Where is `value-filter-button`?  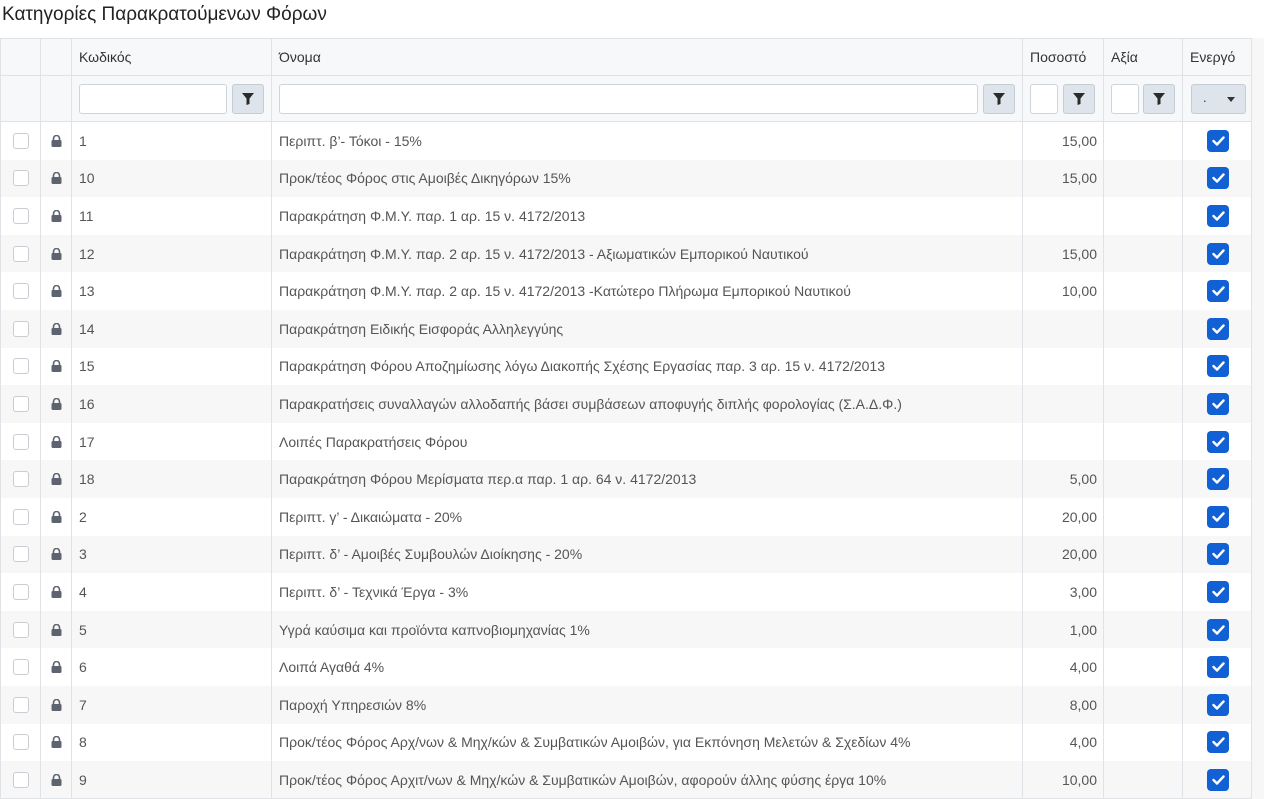
value-filter-button is located at coordinates (1159, 99).